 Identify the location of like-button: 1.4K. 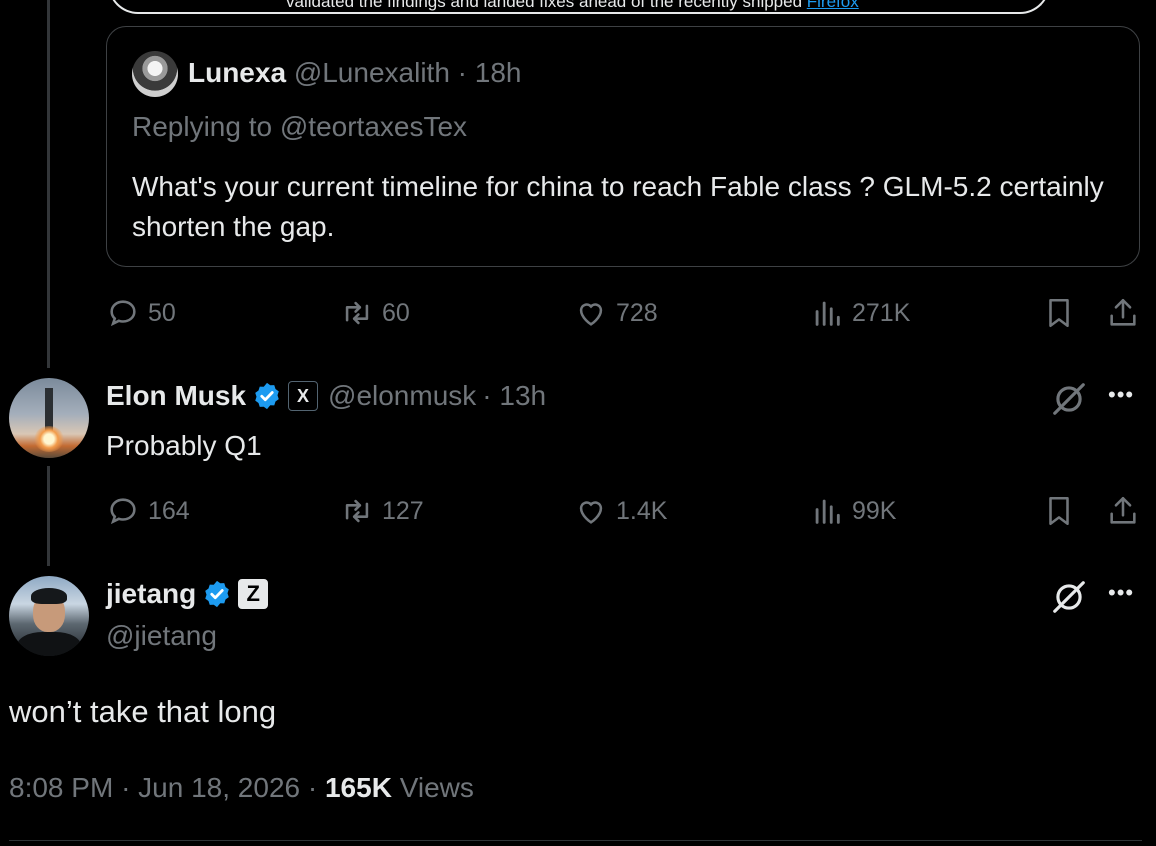
(620, 511).